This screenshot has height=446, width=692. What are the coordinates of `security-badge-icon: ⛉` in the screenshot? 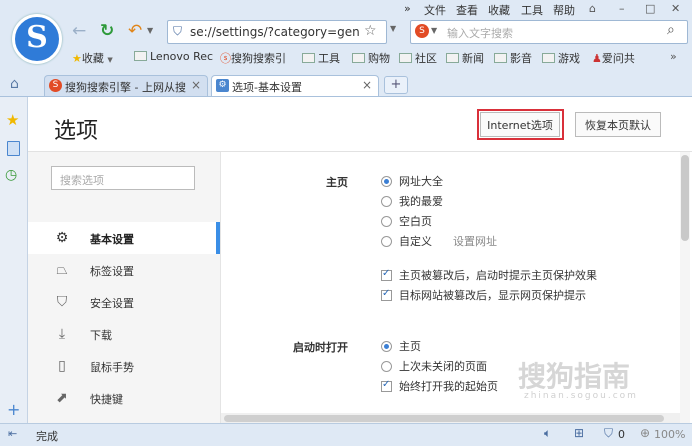 It's located at (608, 433).